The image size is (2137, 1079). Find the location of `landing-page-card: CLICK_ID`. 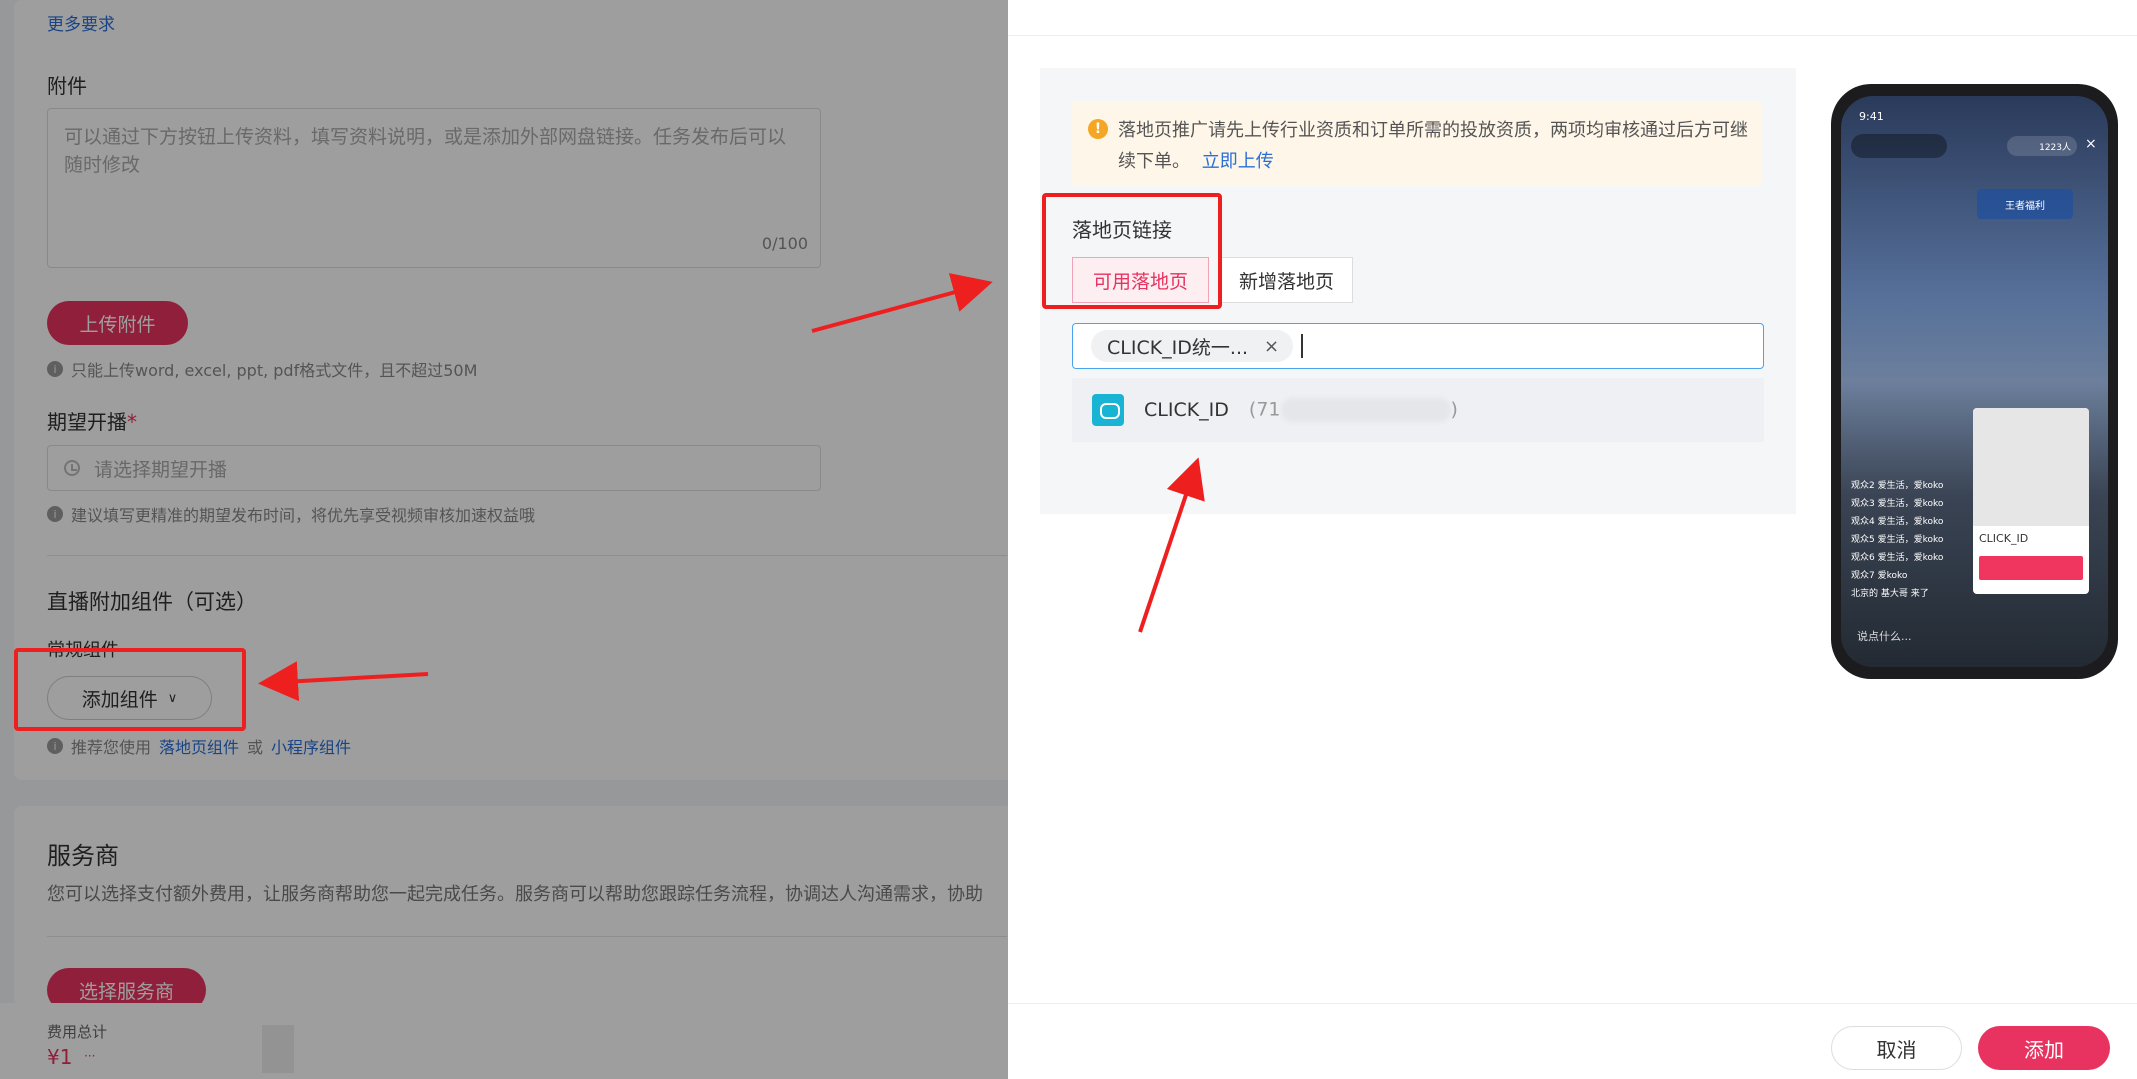

landing-page-card: CLICK_ID is located at coordinates (2031, 501).